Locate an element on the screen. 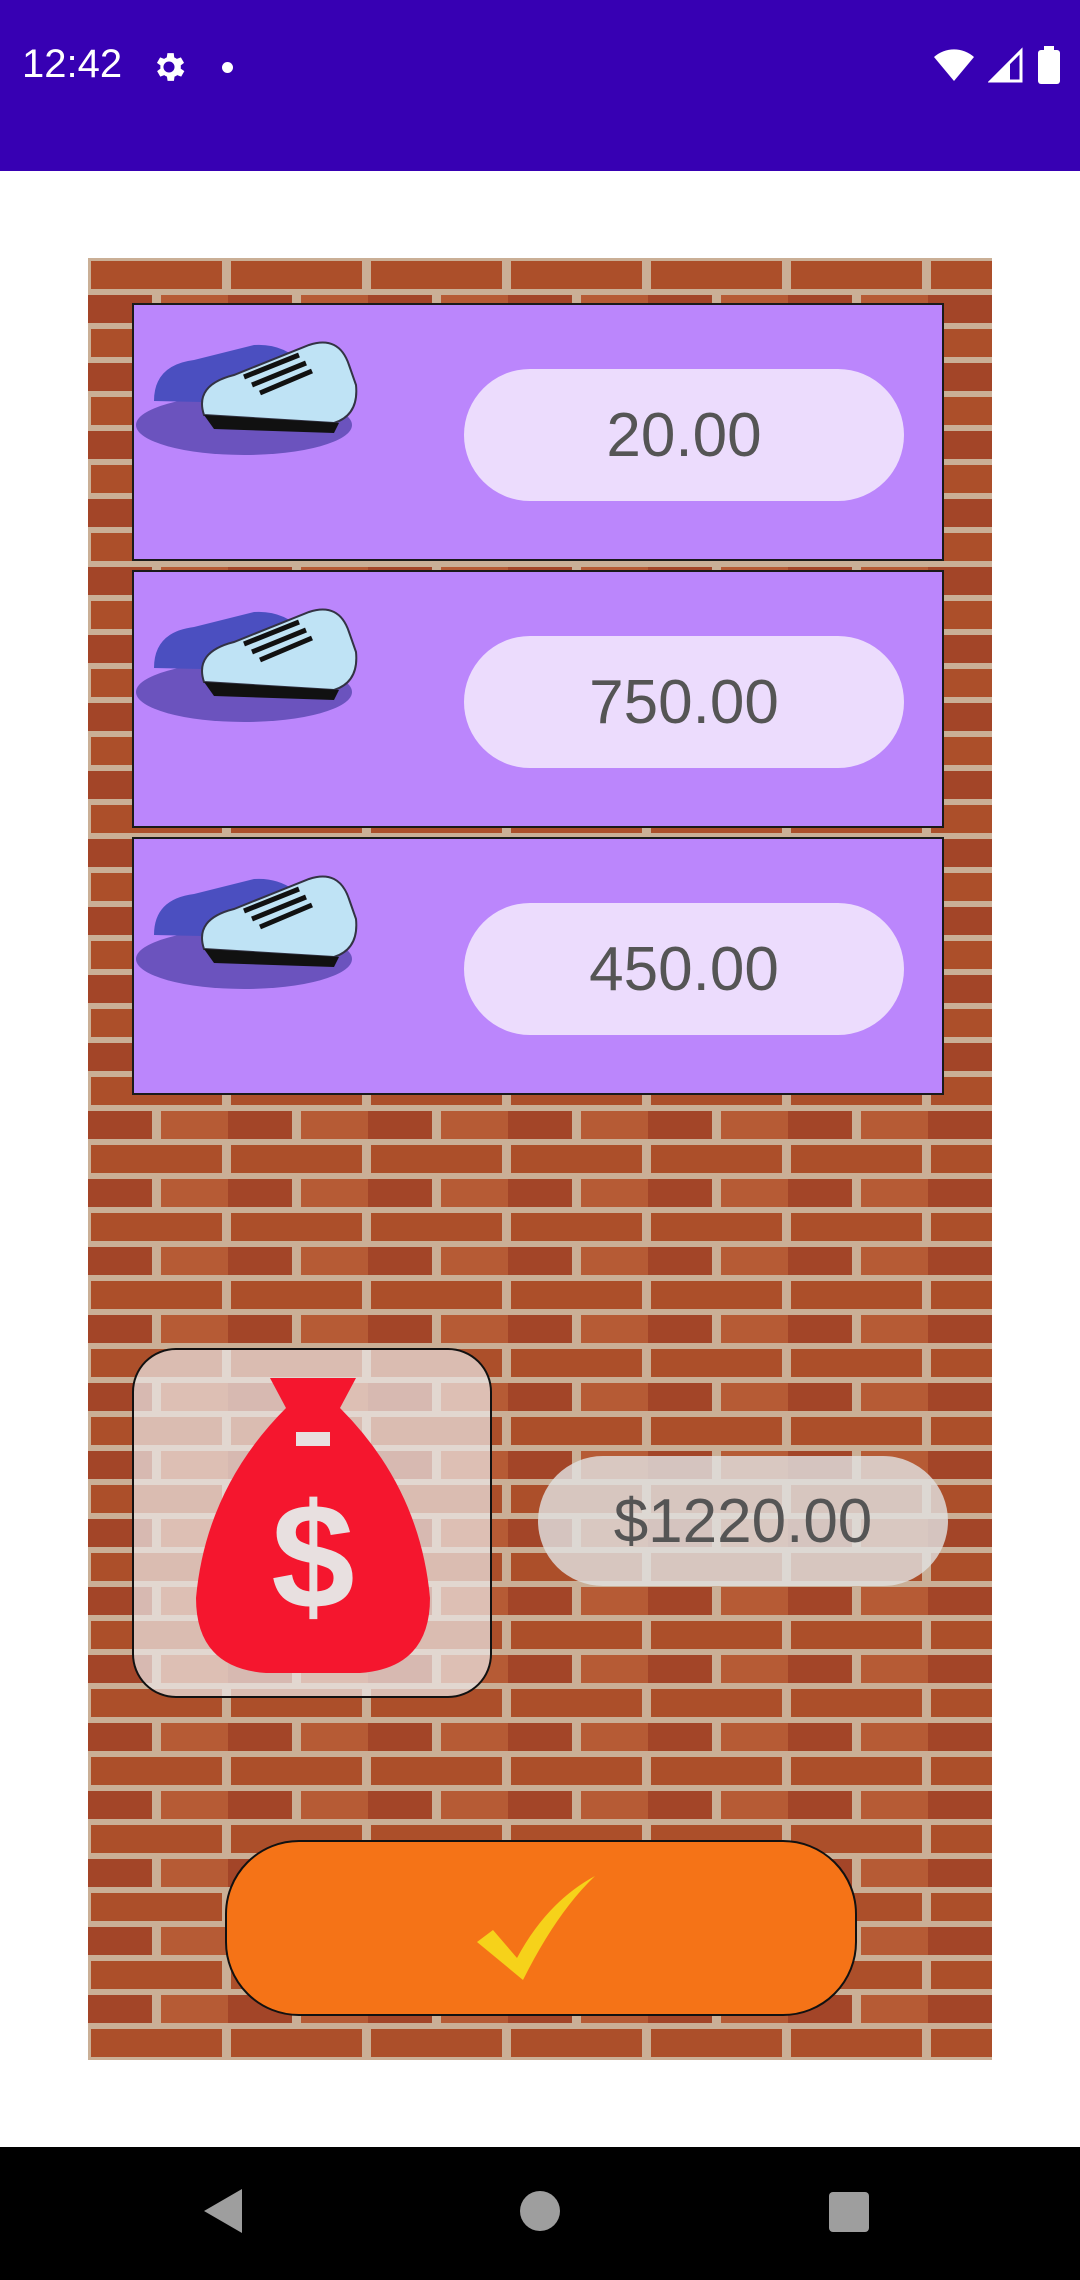 Image resolution: width=1080 pixels, height=2280 pixels. price-field: 20.00 is located at coordinates (684, 435).